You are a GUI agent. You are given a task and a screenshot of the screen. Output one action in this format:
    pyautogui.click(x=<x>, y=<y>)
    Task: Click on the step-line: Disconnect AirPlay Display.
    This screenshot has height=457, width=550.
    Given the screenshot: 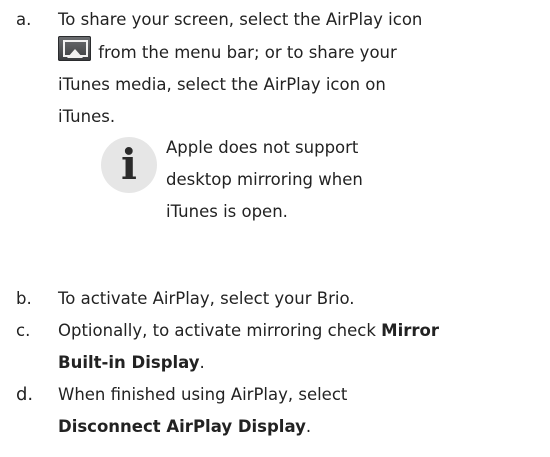 What is the action you would take?
    pyautogui.click(x=303, y=427)
    